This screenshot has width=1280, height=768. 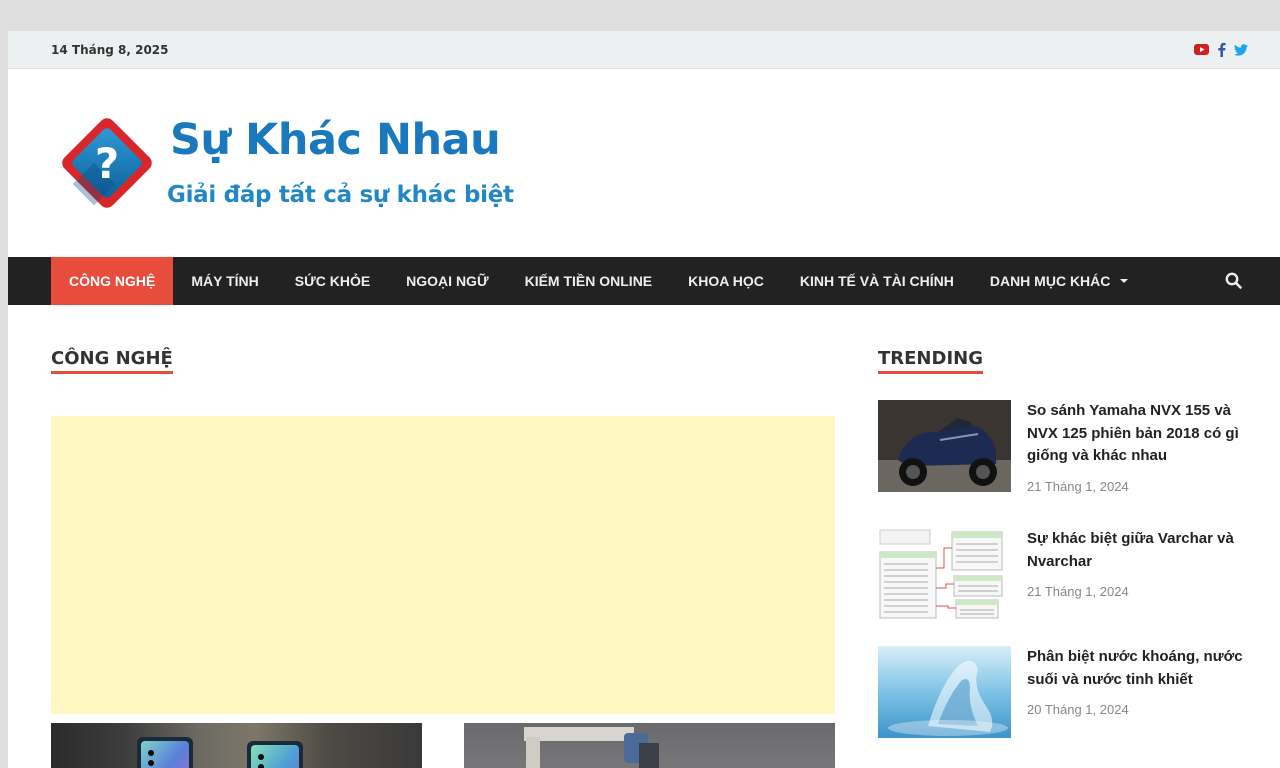 I want to click on twitter-icon, so click(x=1241, y=49).